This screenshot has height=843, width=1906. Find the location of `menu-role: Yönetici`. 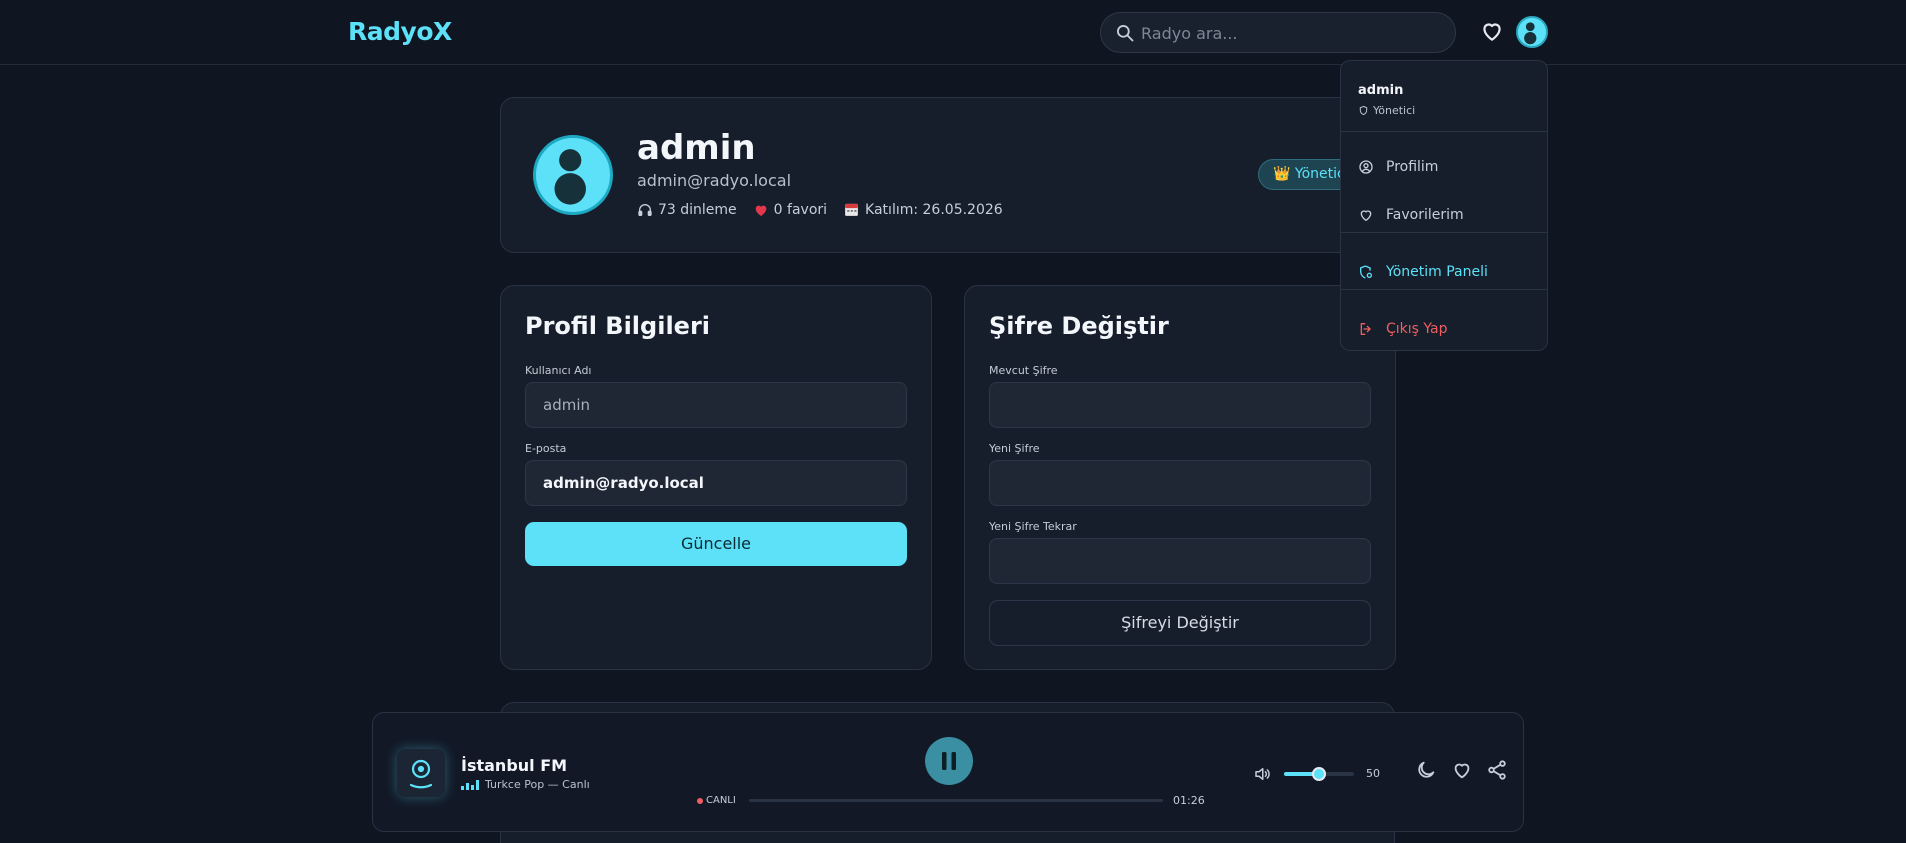

menu-role: Yönetici is located at coordinates (1386, 110).